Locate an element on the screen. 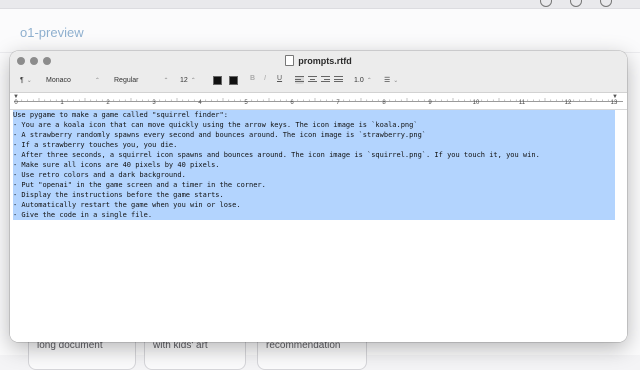 The height and width of the screenshot is (370, 640). window-title: prompts.rtfd is located at coordinates (325, 61).